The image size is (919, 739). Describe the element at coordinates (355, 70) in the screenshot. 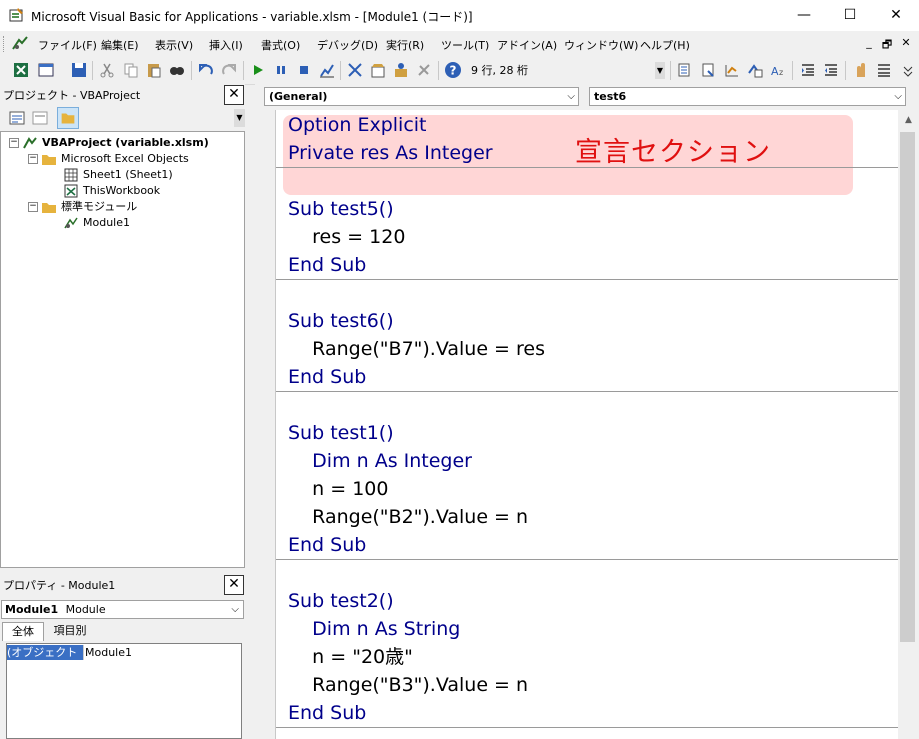

I see `project-explorer-icon` at that location.